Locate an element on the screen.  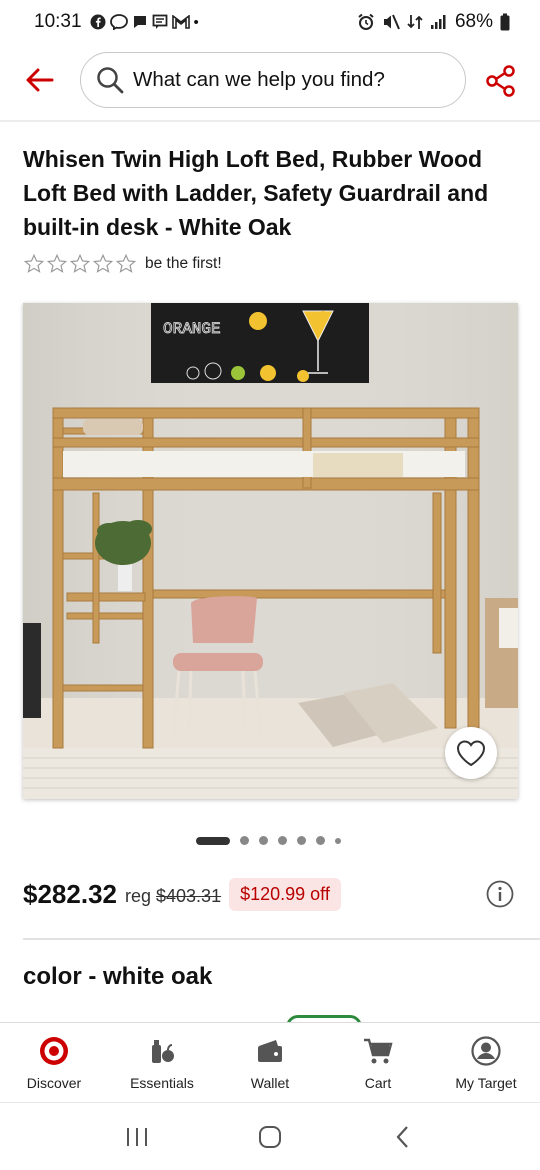
status-bar: 10:31 • 68% is located at coordinates (270, 22).